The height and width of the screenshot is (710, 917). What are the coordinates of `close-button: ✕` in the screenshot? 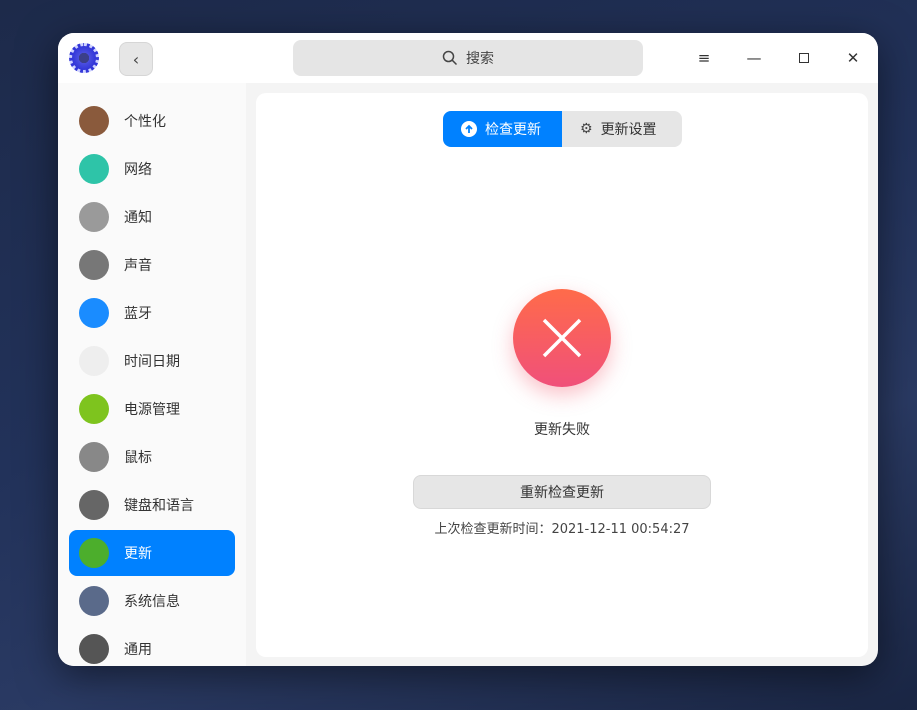 It's located at (853, 58).